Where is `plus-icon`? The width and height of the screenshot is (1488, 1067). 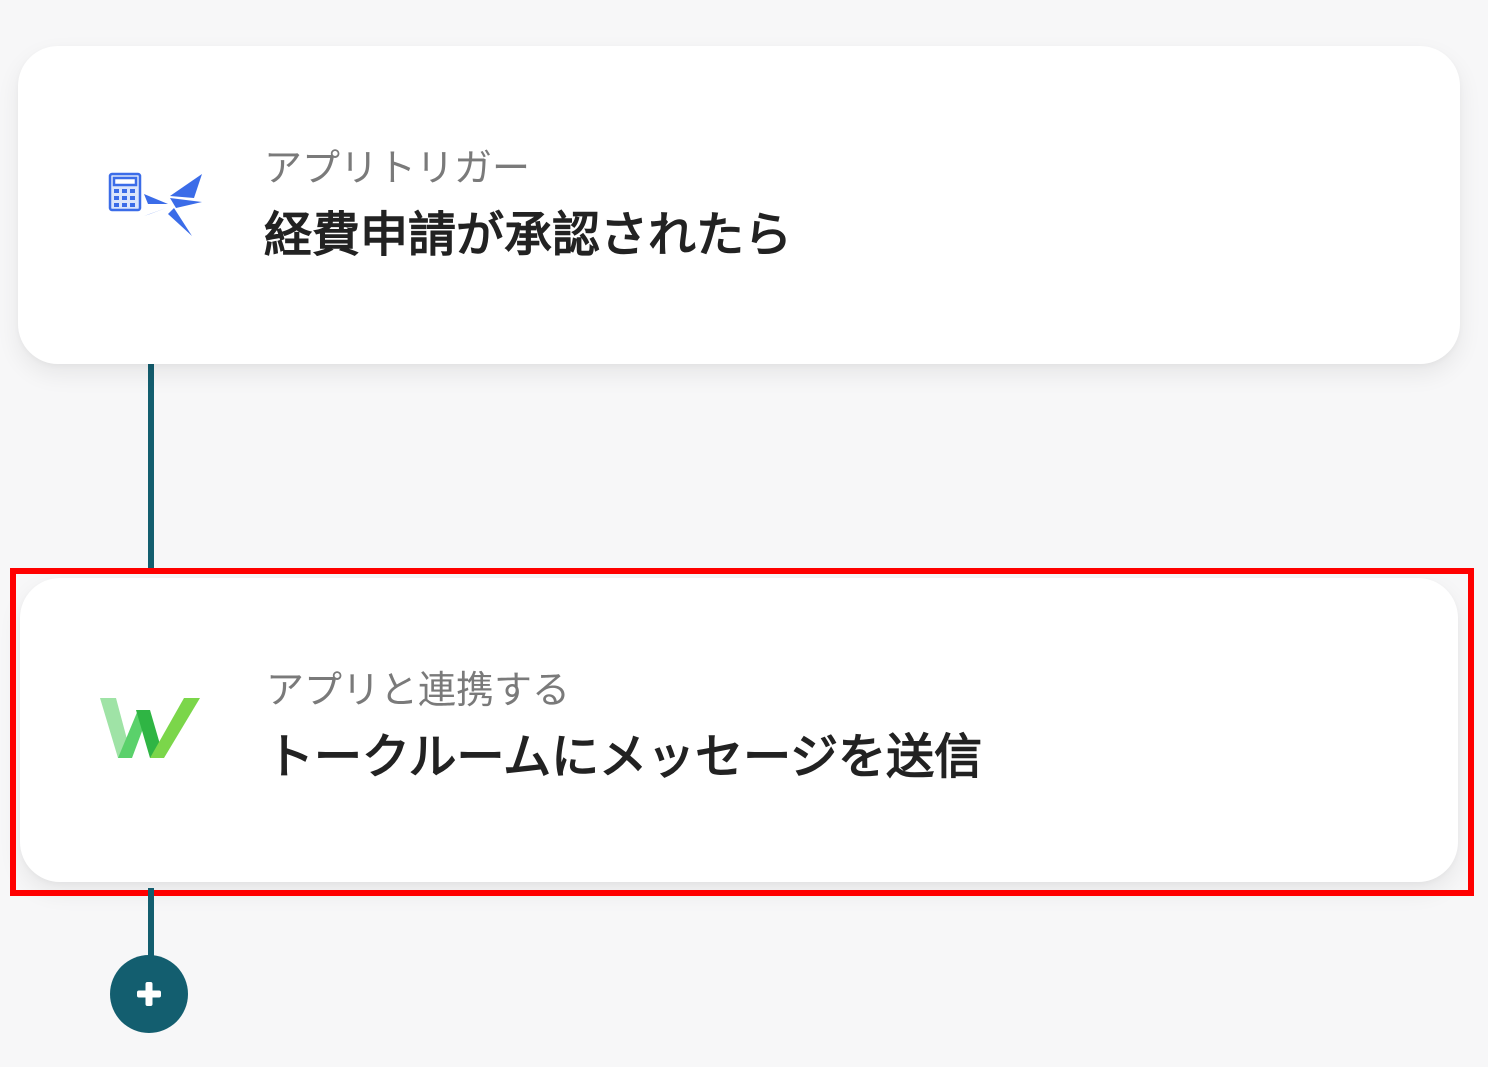
plus-icon is located at coordinates (149, 994).